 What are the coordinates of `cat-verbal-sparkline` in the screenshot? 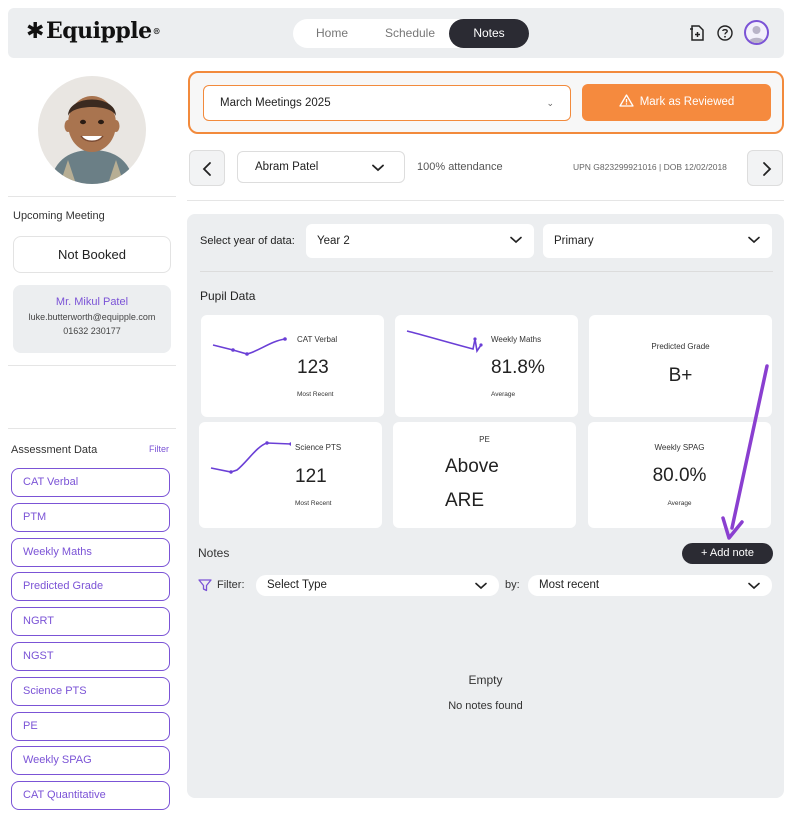 It's located at (249, 346).